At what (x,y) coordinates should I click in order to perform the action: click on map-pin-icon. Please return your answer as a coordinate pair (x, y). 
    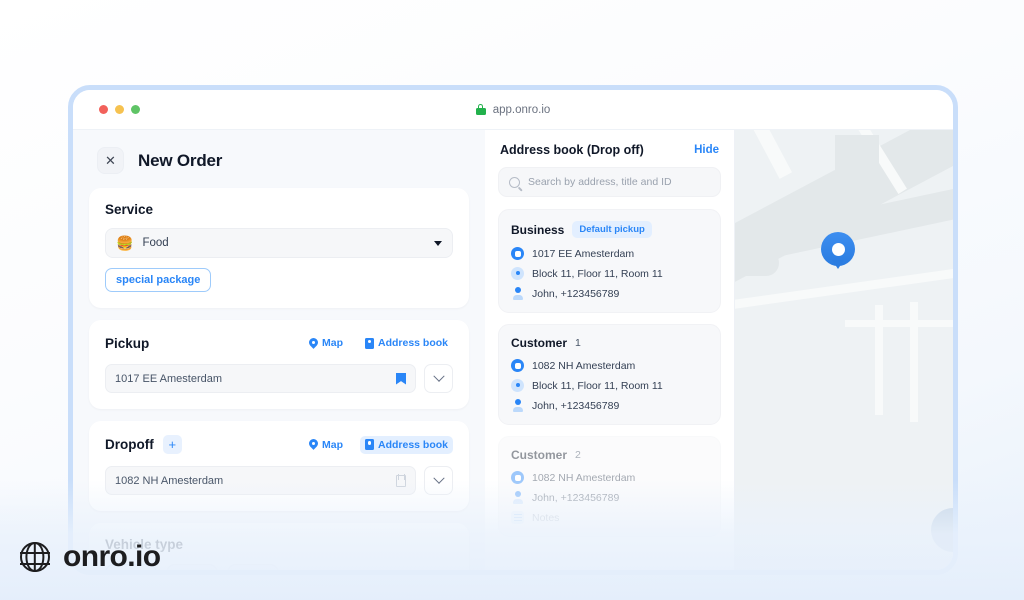
    Looking at the image, I should click on (313, 343).